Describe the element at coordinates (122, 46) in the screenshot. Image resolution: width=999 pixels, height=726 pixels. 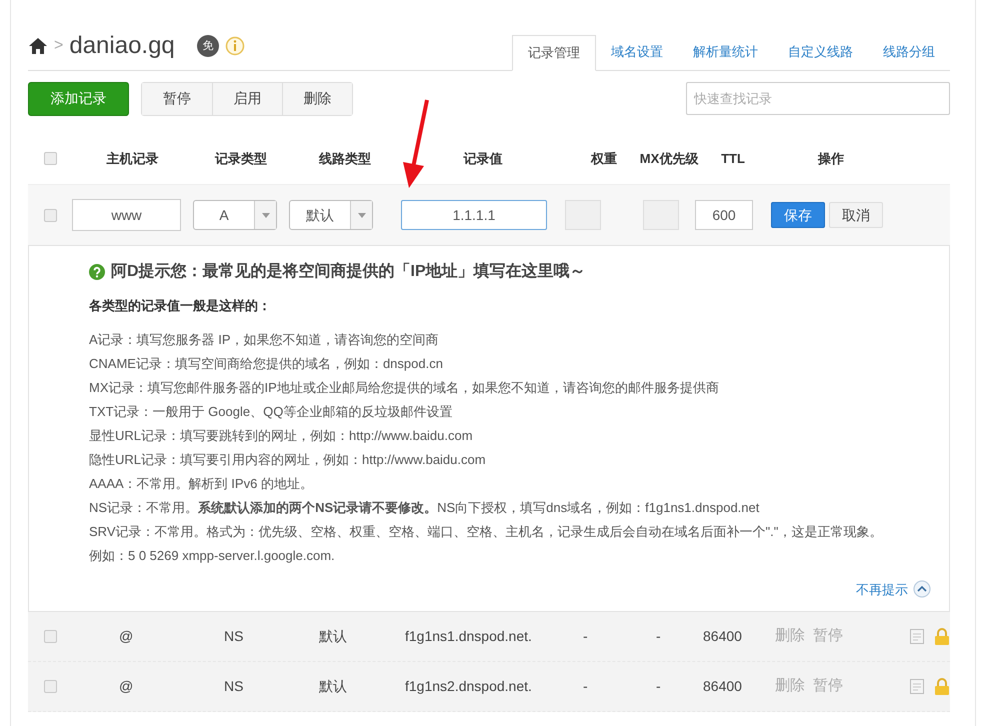
I see `domain-title: daniao.gq` at that location.